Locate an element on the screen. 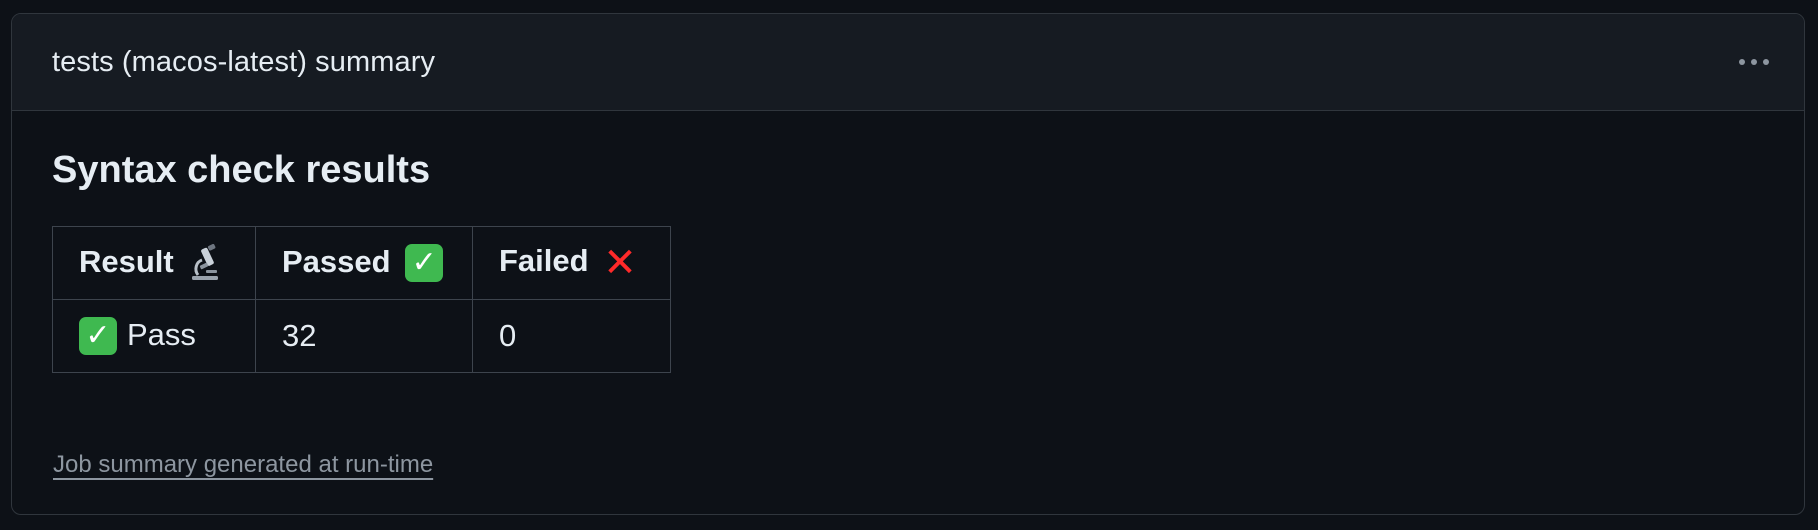  column-header-passed: Passed ✓ is located at coordinates (364, 263).